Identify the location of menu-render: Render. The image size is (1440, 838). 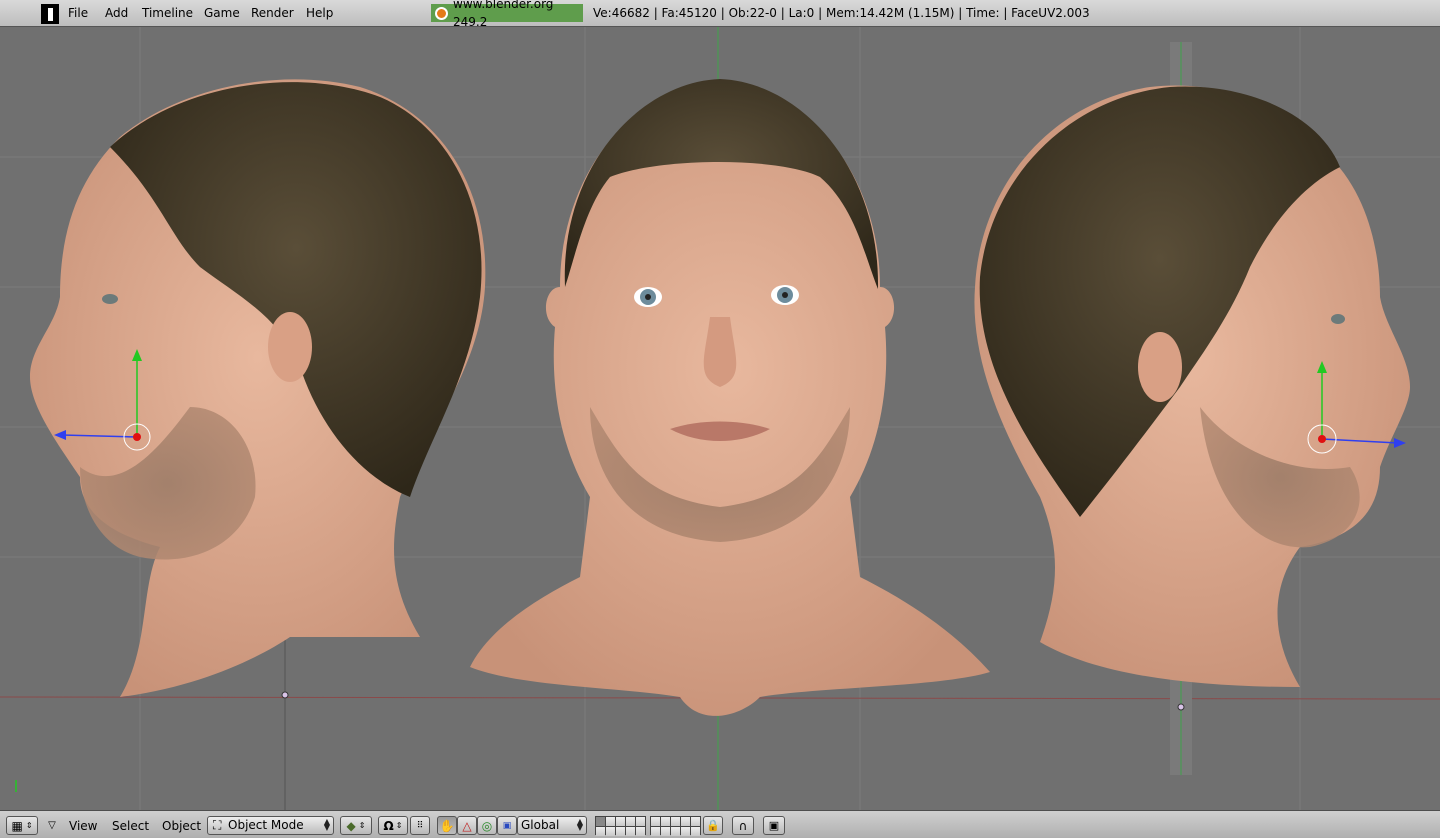
(272, 13).